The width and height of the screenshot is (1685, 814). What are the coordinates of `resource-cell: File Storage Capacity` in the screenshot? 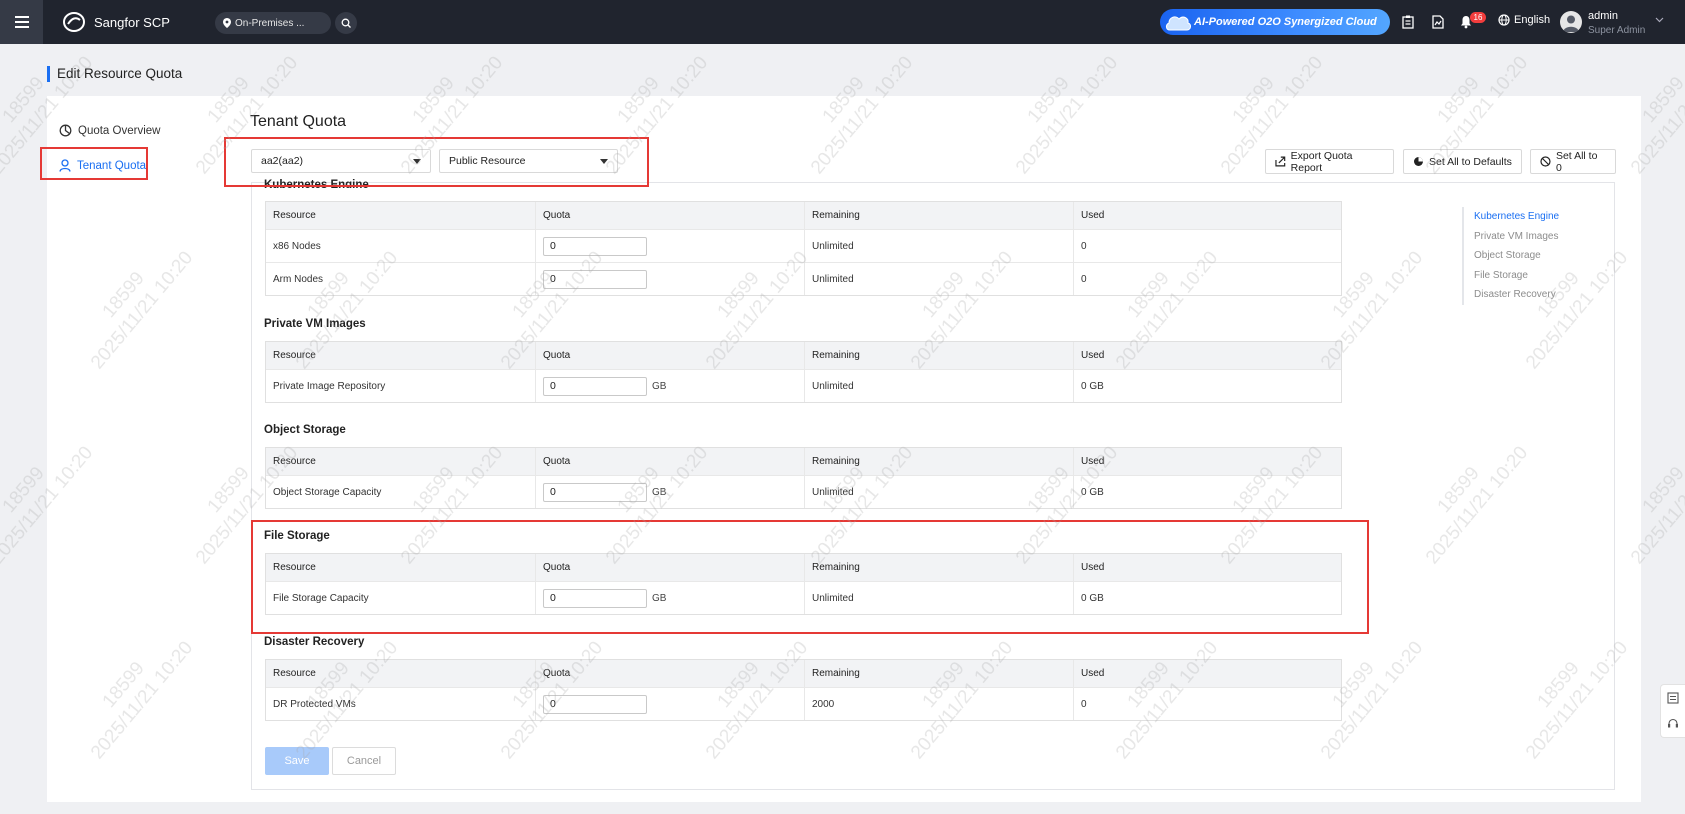 It's located at (321, 598).